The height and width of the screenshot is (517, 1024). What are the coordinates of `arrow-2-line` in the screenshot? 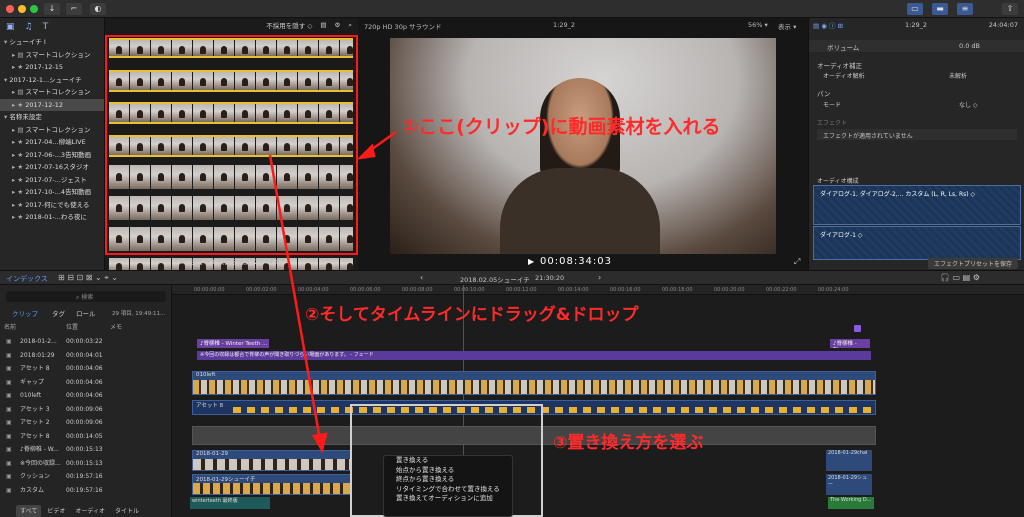 It's located at (295, 297).